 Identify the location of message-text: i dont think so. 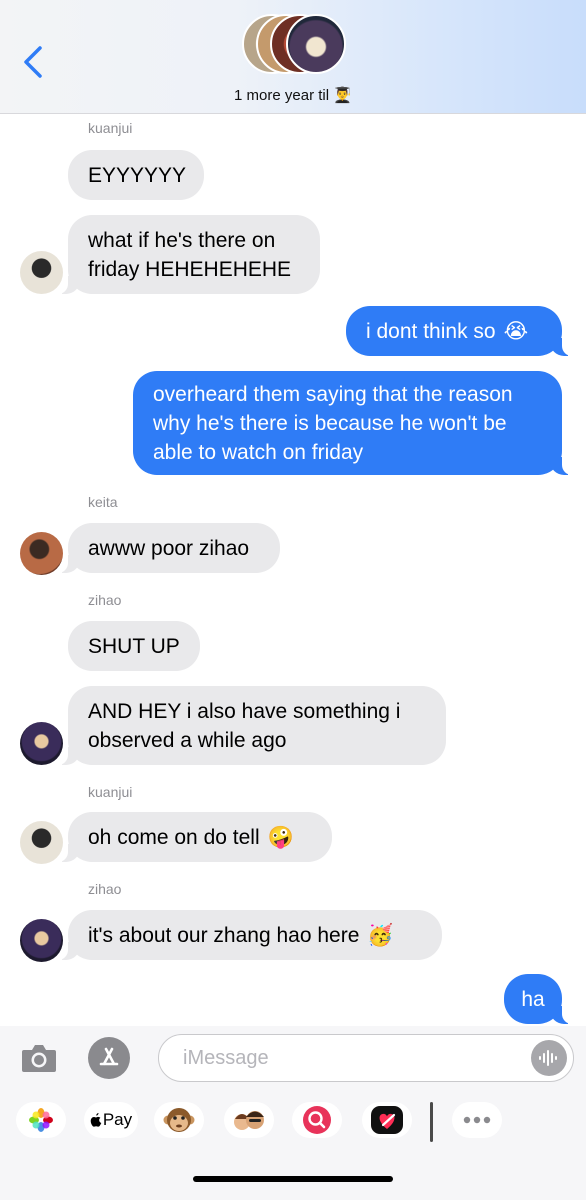
(431, 331).